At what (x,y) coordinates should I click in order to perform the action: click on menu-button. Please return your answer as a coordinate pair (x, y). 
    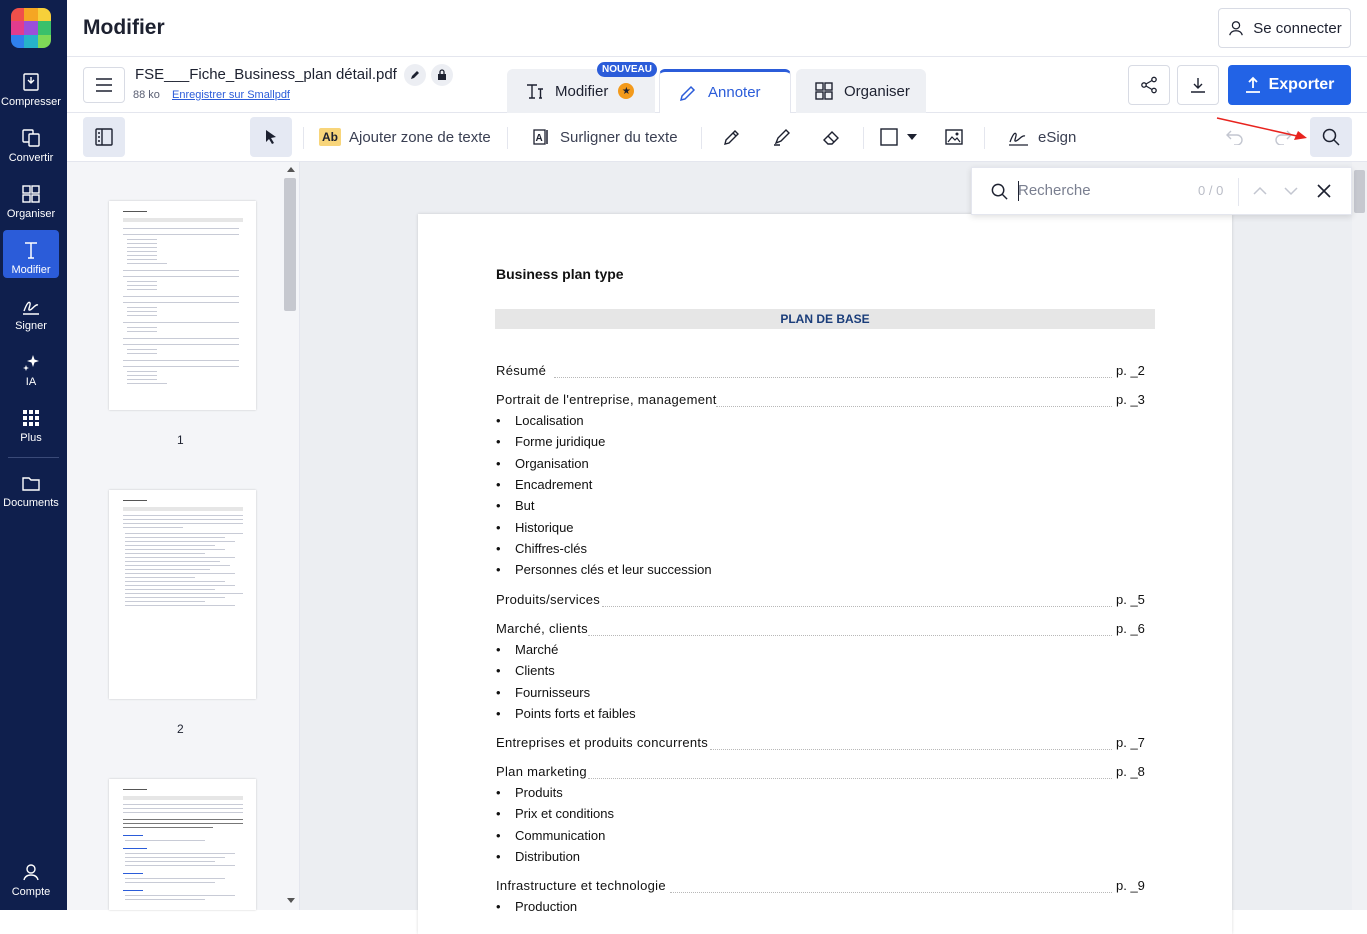
    Looking at the image, I should click on (104, 85).